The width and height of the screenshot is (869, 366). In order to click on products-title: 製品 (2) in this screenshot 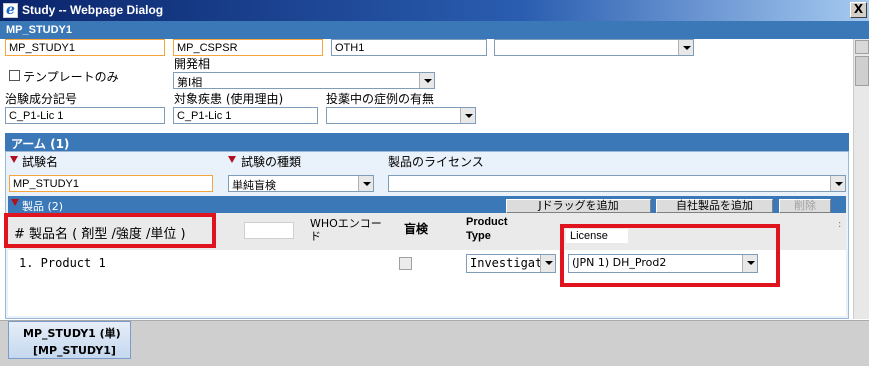, I will do `click(43, 206)`.